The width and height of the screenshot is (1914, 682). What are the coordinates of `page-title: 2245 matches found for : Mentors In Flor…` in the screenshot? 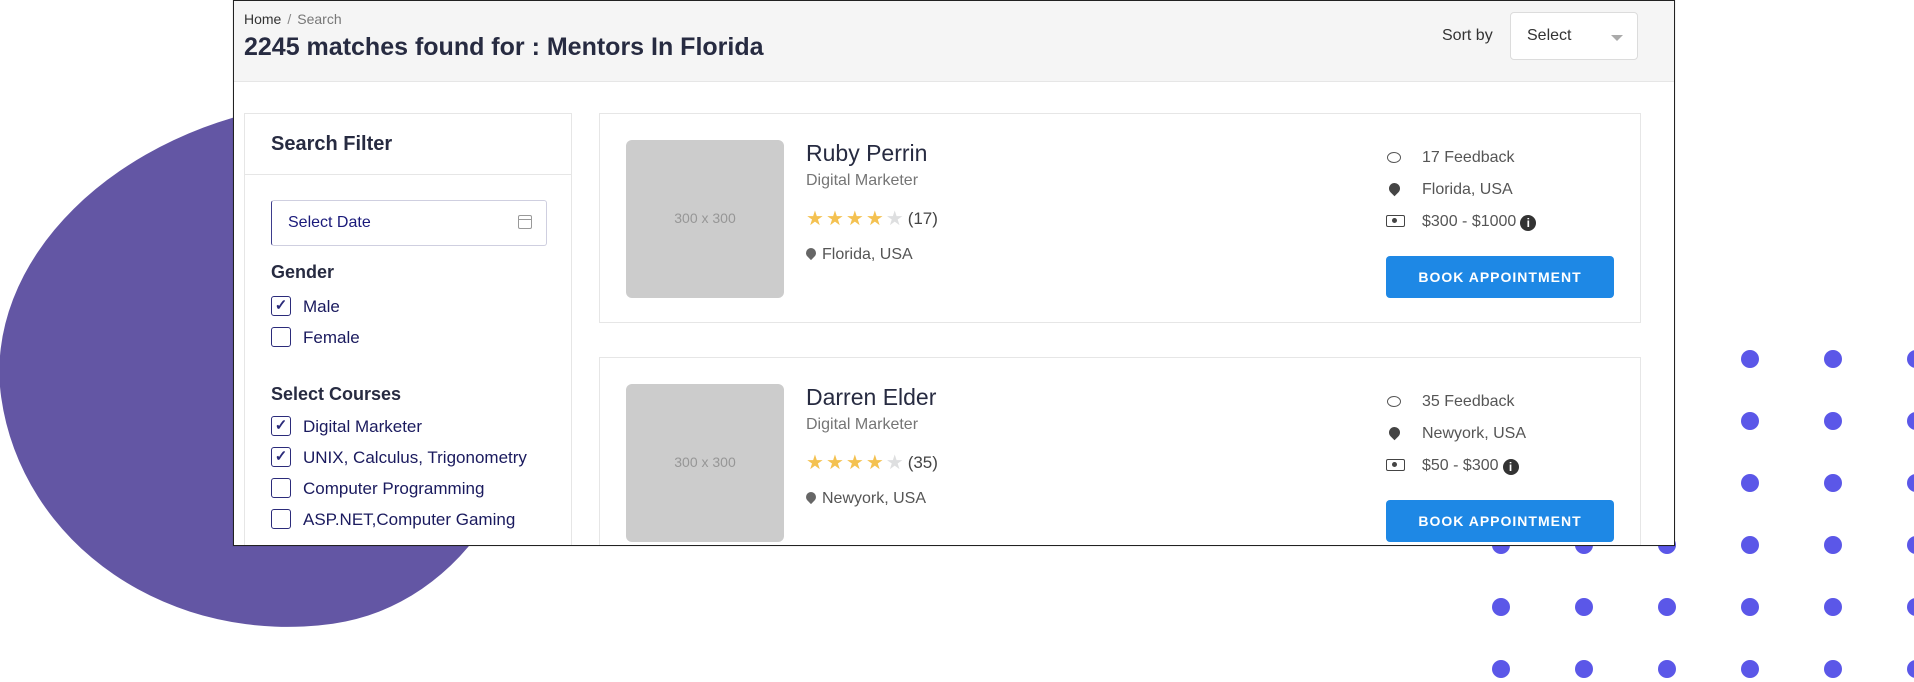 It's located at (504, 47).